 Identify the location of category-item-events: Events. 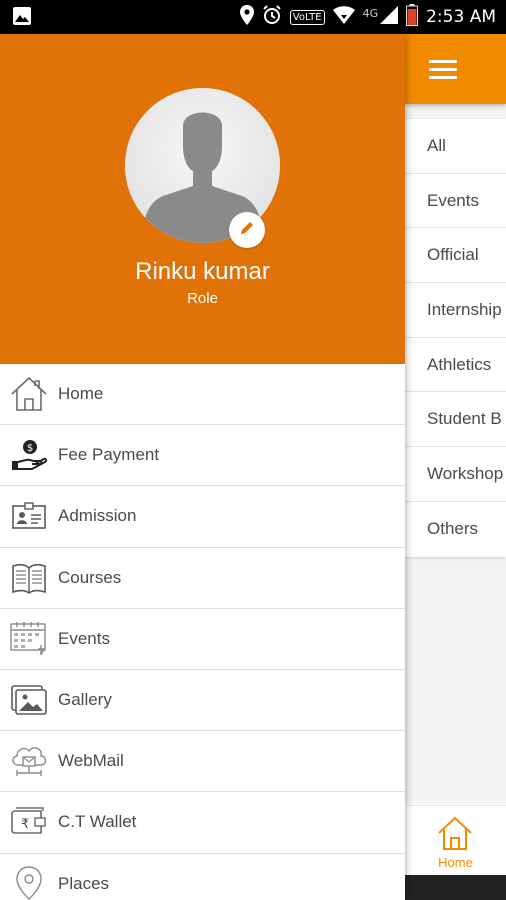
(455, 201).